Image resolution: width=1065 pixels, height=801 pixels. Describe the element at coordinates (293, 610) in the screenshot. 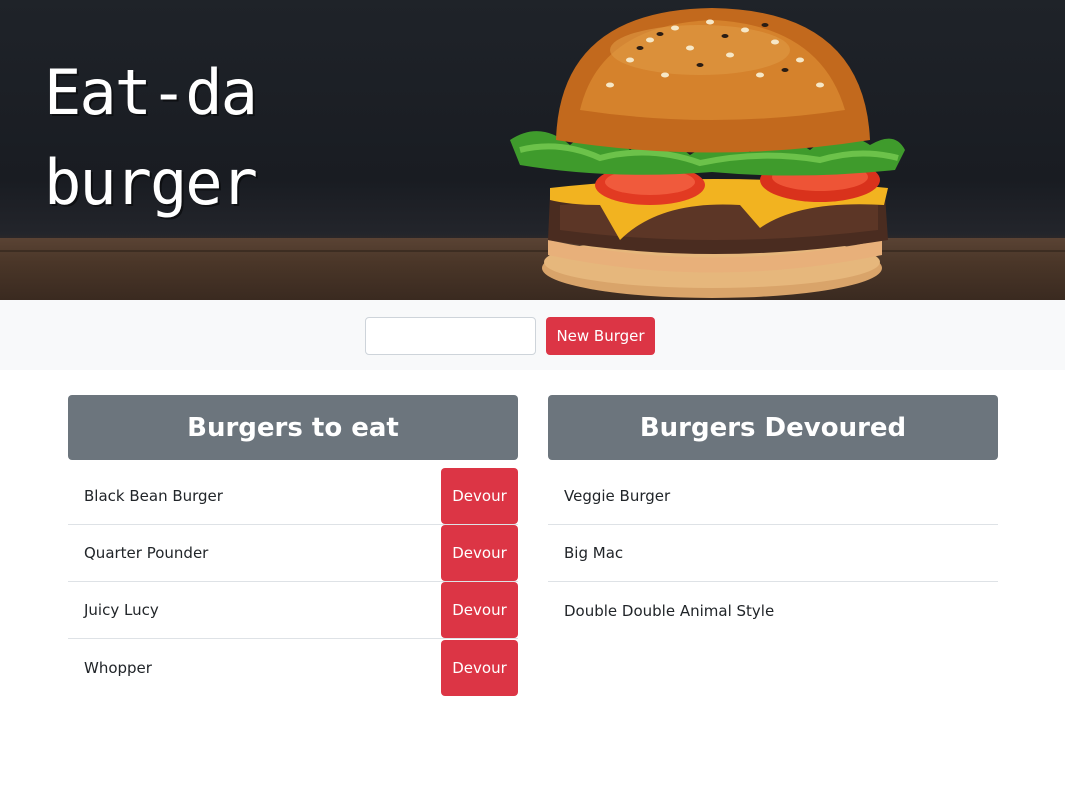

I see `list-item: Juicy Lucy Devour` at that location.